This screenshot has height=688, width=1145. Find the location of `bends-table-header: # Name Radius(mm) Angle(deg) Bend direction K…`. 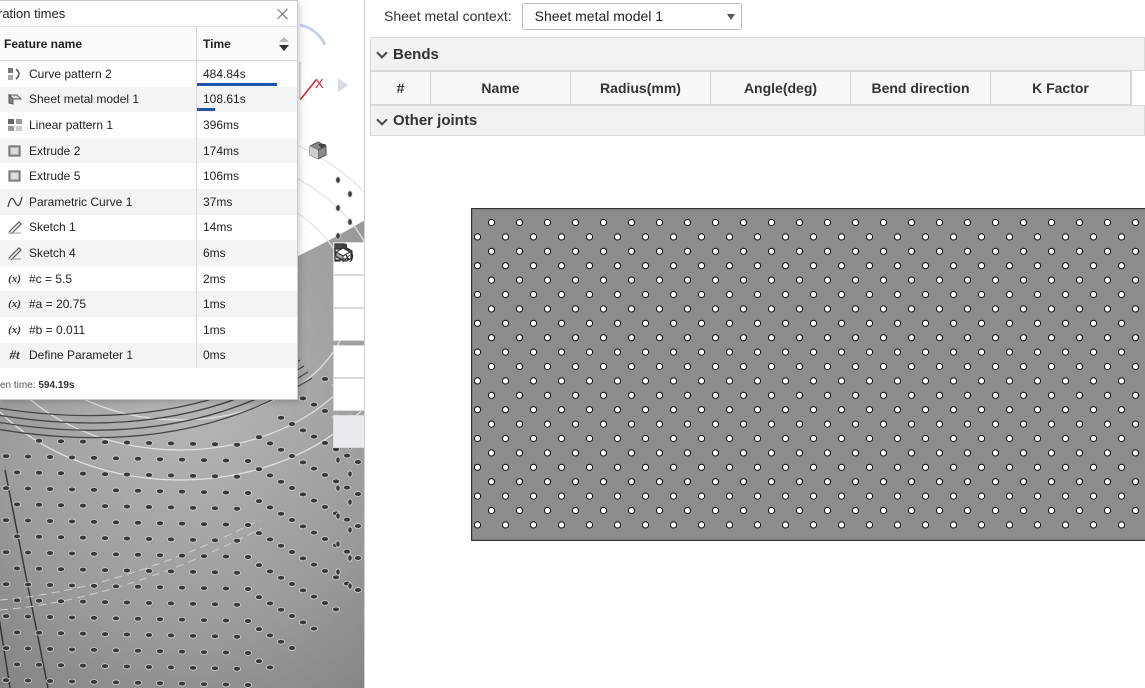

bends-table-header: # Name Radius(mm) Angle(deg) Bend direction K… is located at coordinates (751, 88).